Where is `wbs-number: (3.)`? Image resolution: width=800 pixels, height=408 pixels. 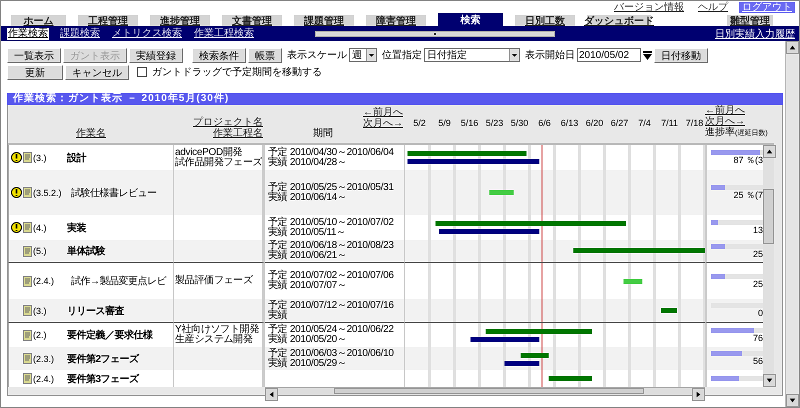
wbs-number: (3.) is located at coordinates (40, 311).